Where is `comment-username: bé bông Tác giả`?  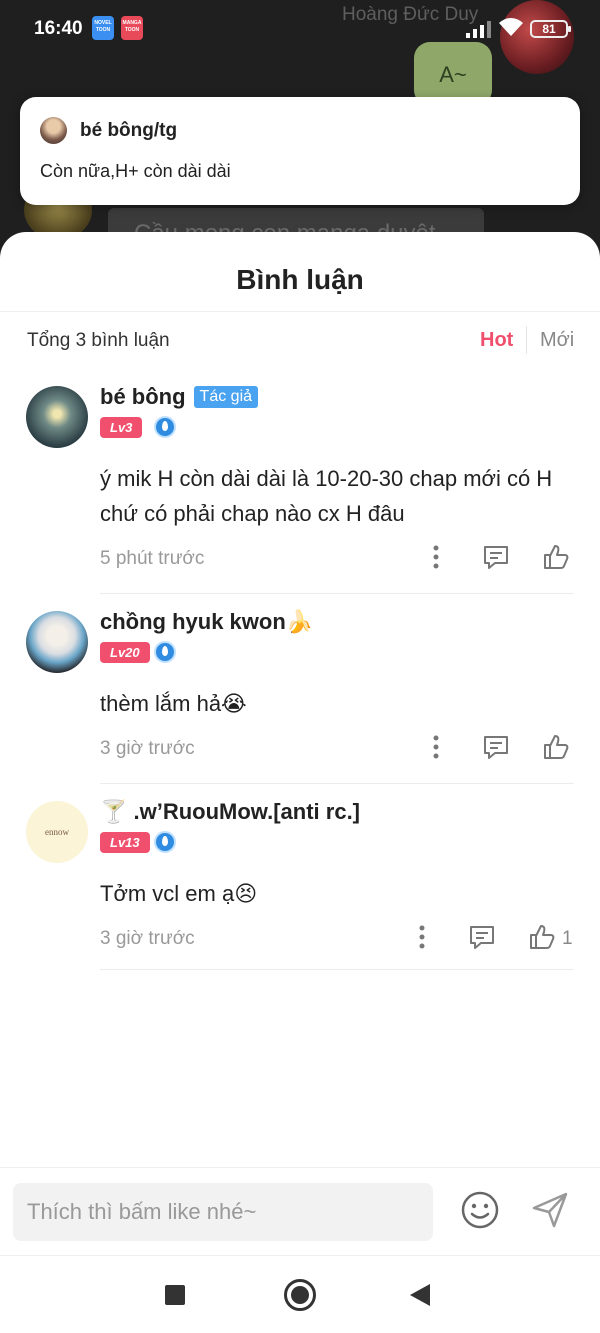
comment-username: bé bông Tác giả is located at coordinates (179, 397).